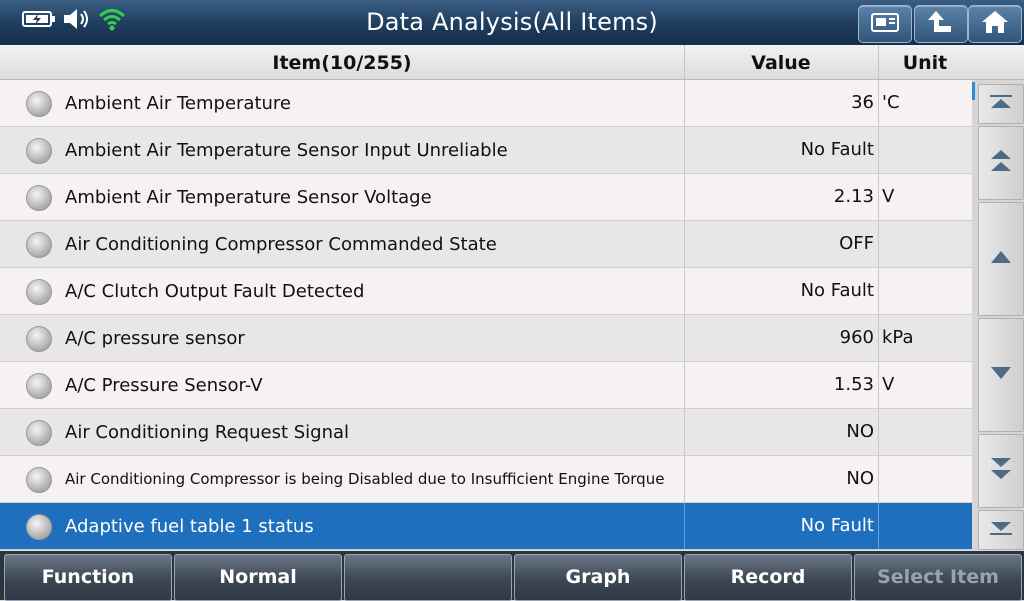  What do you see at coordinates (486, 103) in the screenshot?
I see `table-row: Ambient Air Temperature 36 'C` at bounding box center [486, 103].